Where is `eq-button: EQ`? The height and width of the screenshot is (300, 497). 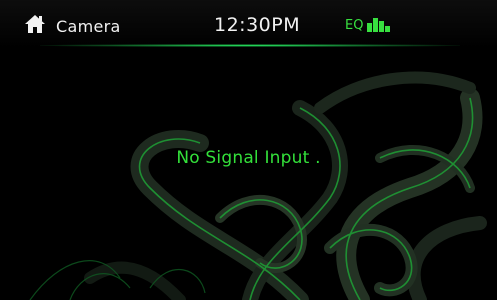
eq-button: EQ is located at coordinates (368, 25).